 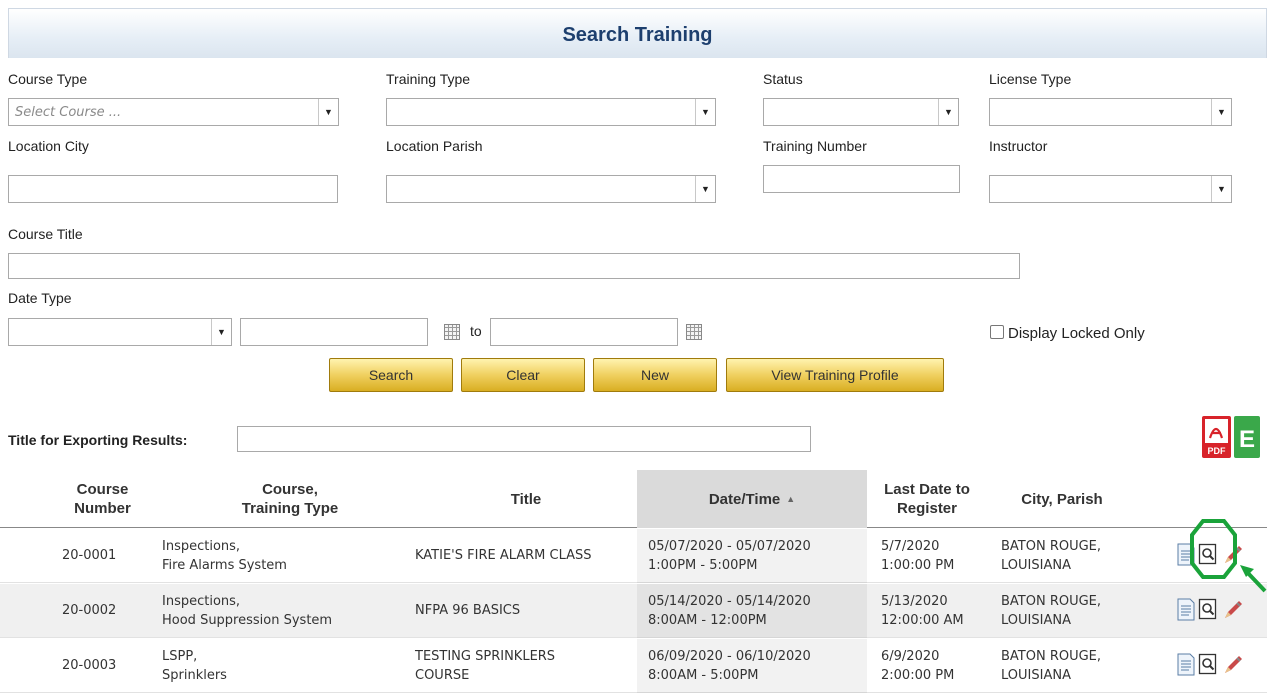 I want to click on pdf-icon: PDF, so click(x=1216, y=437).